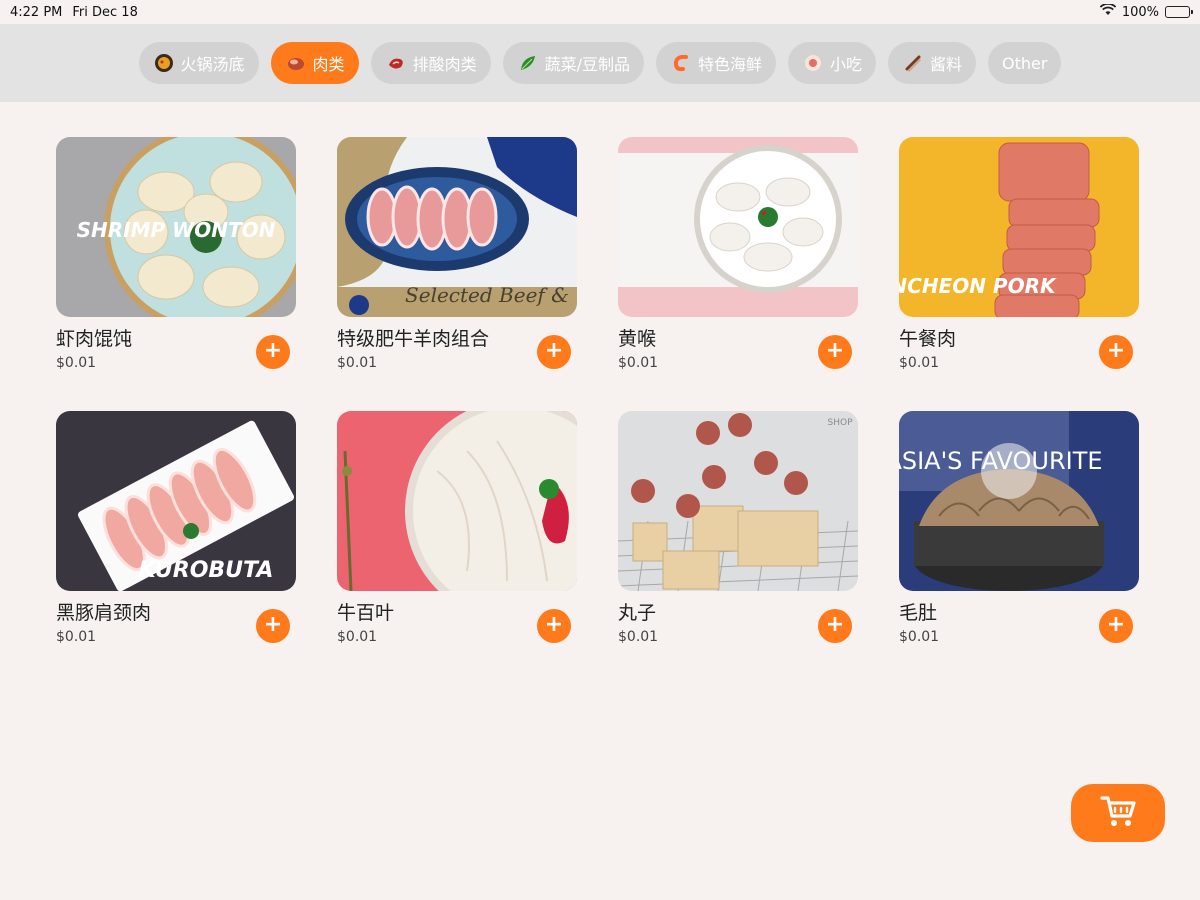 This screenshot has height=900, width=1200. Describe the element at coordinates (846, 64) in the screenshot. I see `category-tab-label: 小吃` at that location.